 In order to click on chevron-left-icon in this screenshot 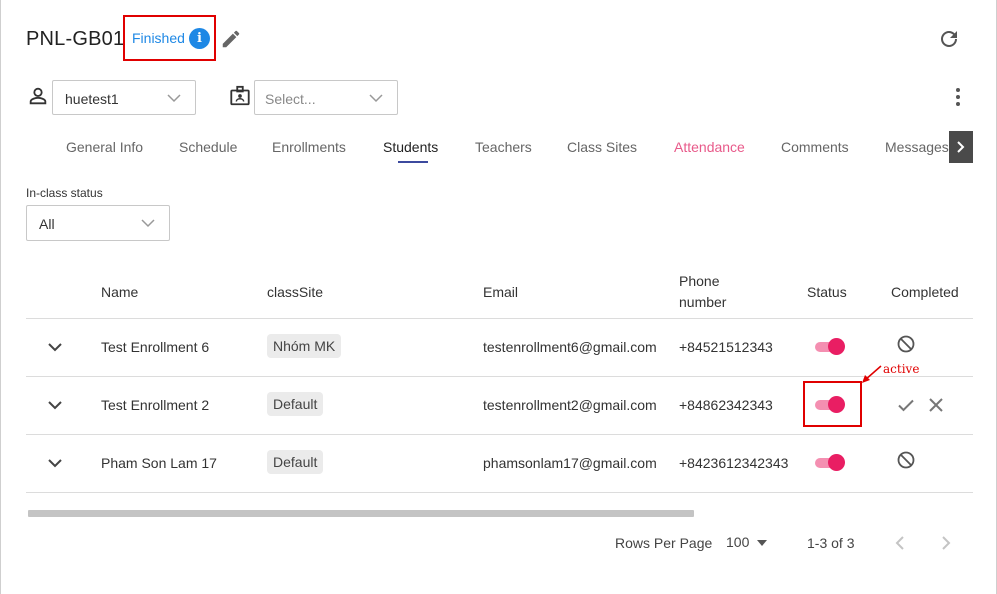, I will do `click(900, 543)`.